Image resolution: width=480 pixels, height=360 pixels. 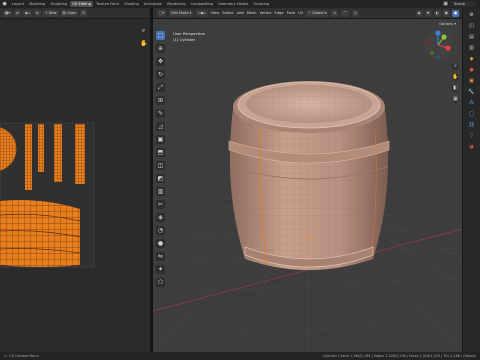 I want to click on uv-island-body, so click(x=40, y=233).